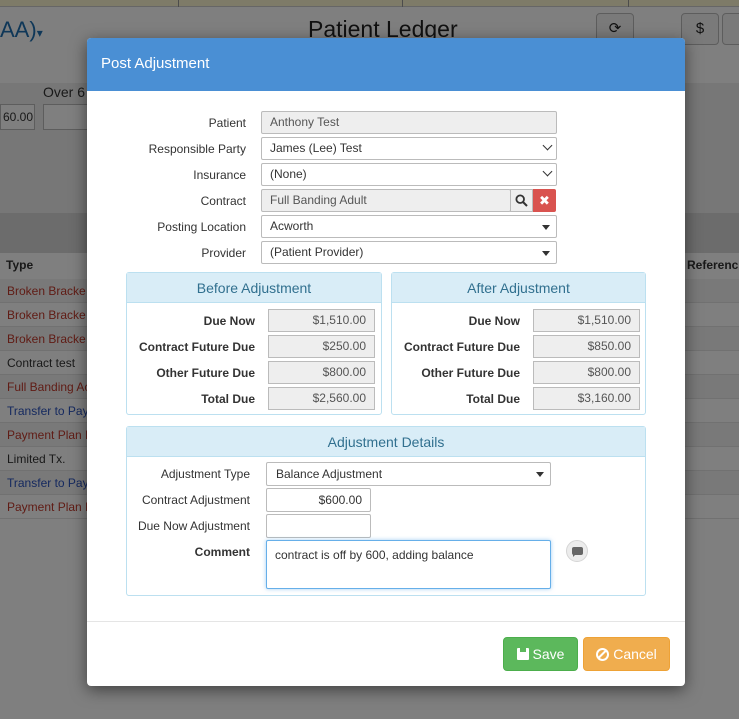 The width and height of the screenshot is (739, 719). Describe the element at coordinates (586, 346) in the screenshot. I see `after-contract-future-value: $850.00` at that location.